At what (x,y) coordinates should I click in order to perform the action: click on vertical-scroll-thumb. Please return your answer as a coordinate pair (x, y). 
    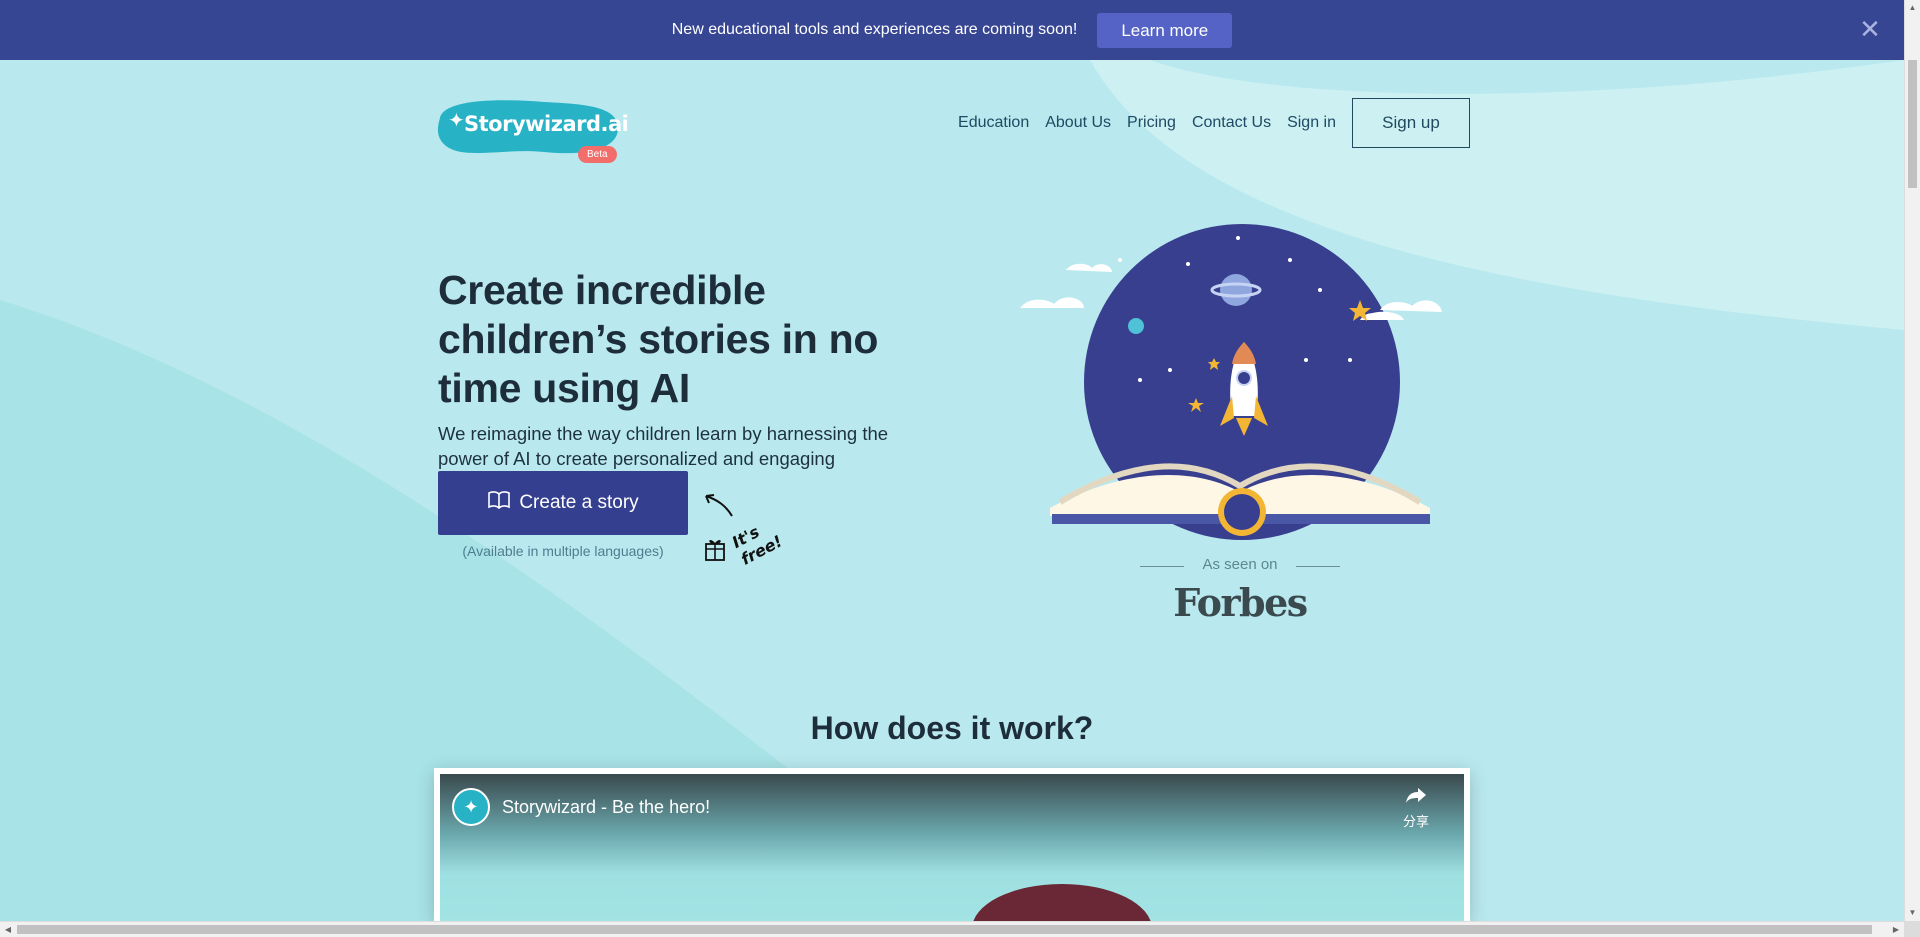
    Looking at the image, I should click on (1912, 124).